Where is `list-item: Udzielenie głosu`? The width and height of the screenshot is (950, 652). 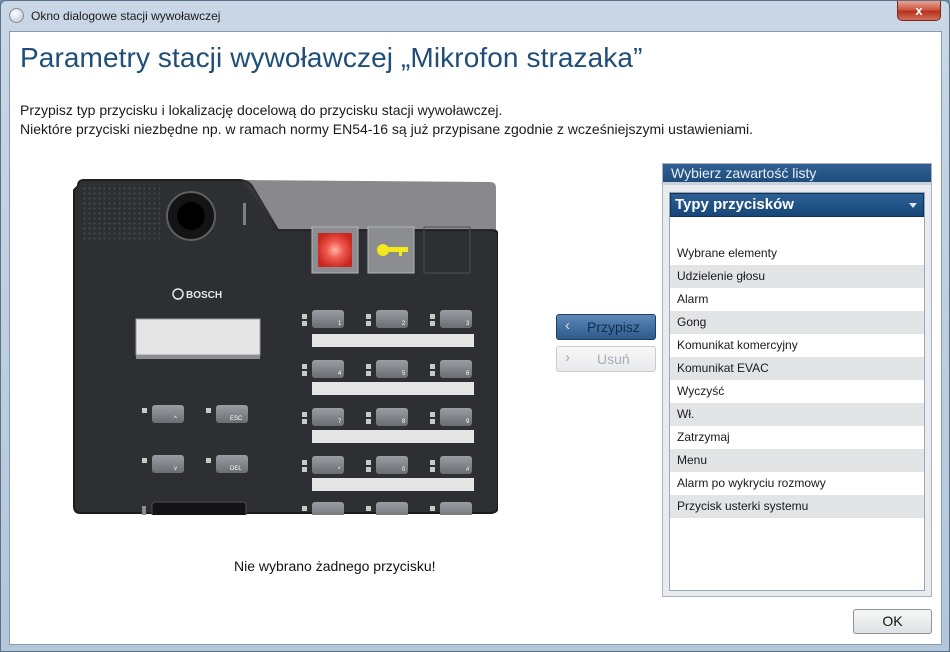
list-item: Udzielenie głosu is located at coordinates (797, 276).